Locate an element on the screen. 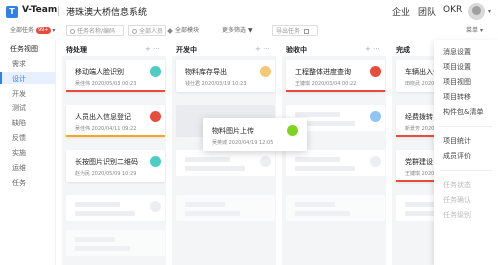 The width and height of the screenshot is (498, 265). sidebar-title: 任务视图 is located at coordinates (24, 49).